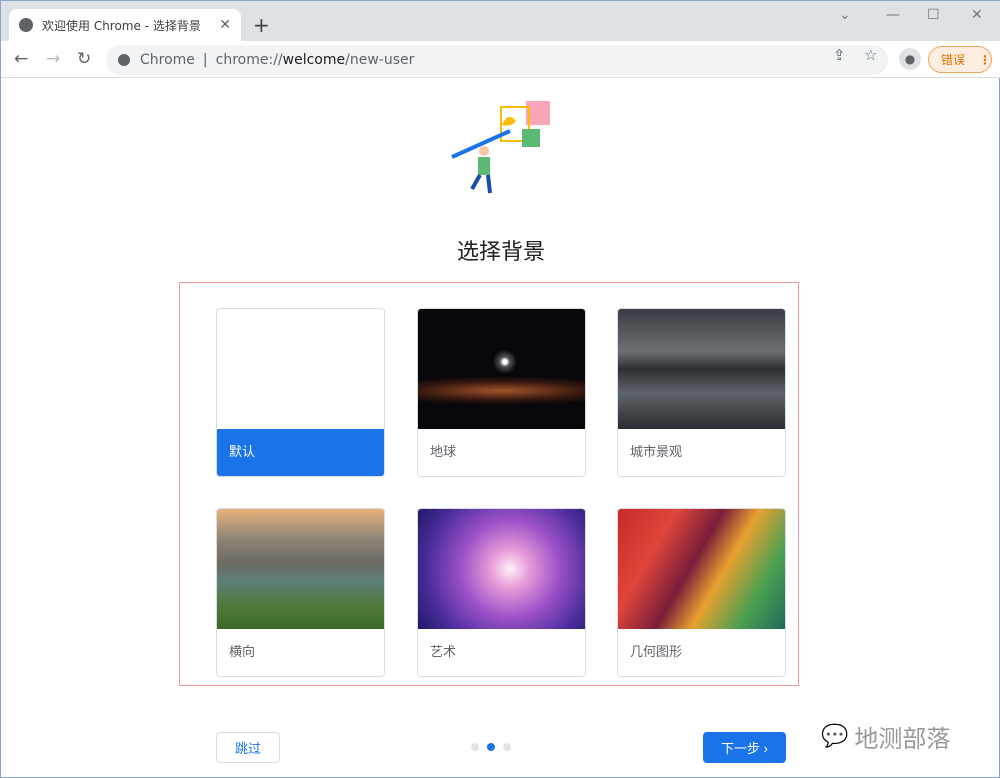 Image resolution: width=1000 pixels, height=778 pixels. I want to click on option-label: 艺术, so click(443, 652).